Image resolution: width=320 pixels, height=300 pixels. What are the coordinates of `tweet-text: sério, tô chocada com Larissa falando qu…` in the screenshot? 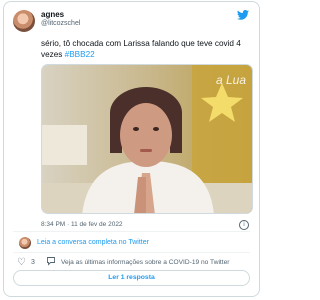 It's located at (147, 49).